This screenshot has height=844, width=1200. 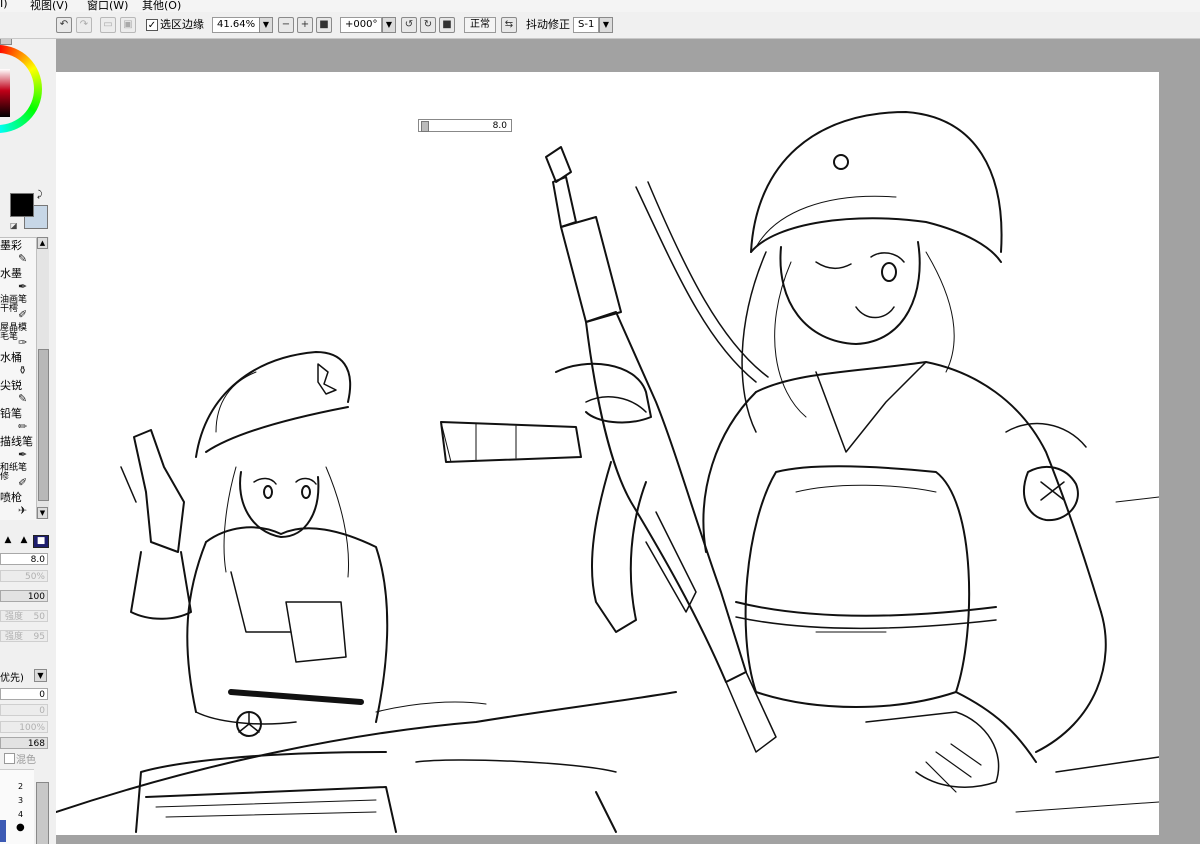 I want to click on scroll-thumb, so click(x=43, y=425).